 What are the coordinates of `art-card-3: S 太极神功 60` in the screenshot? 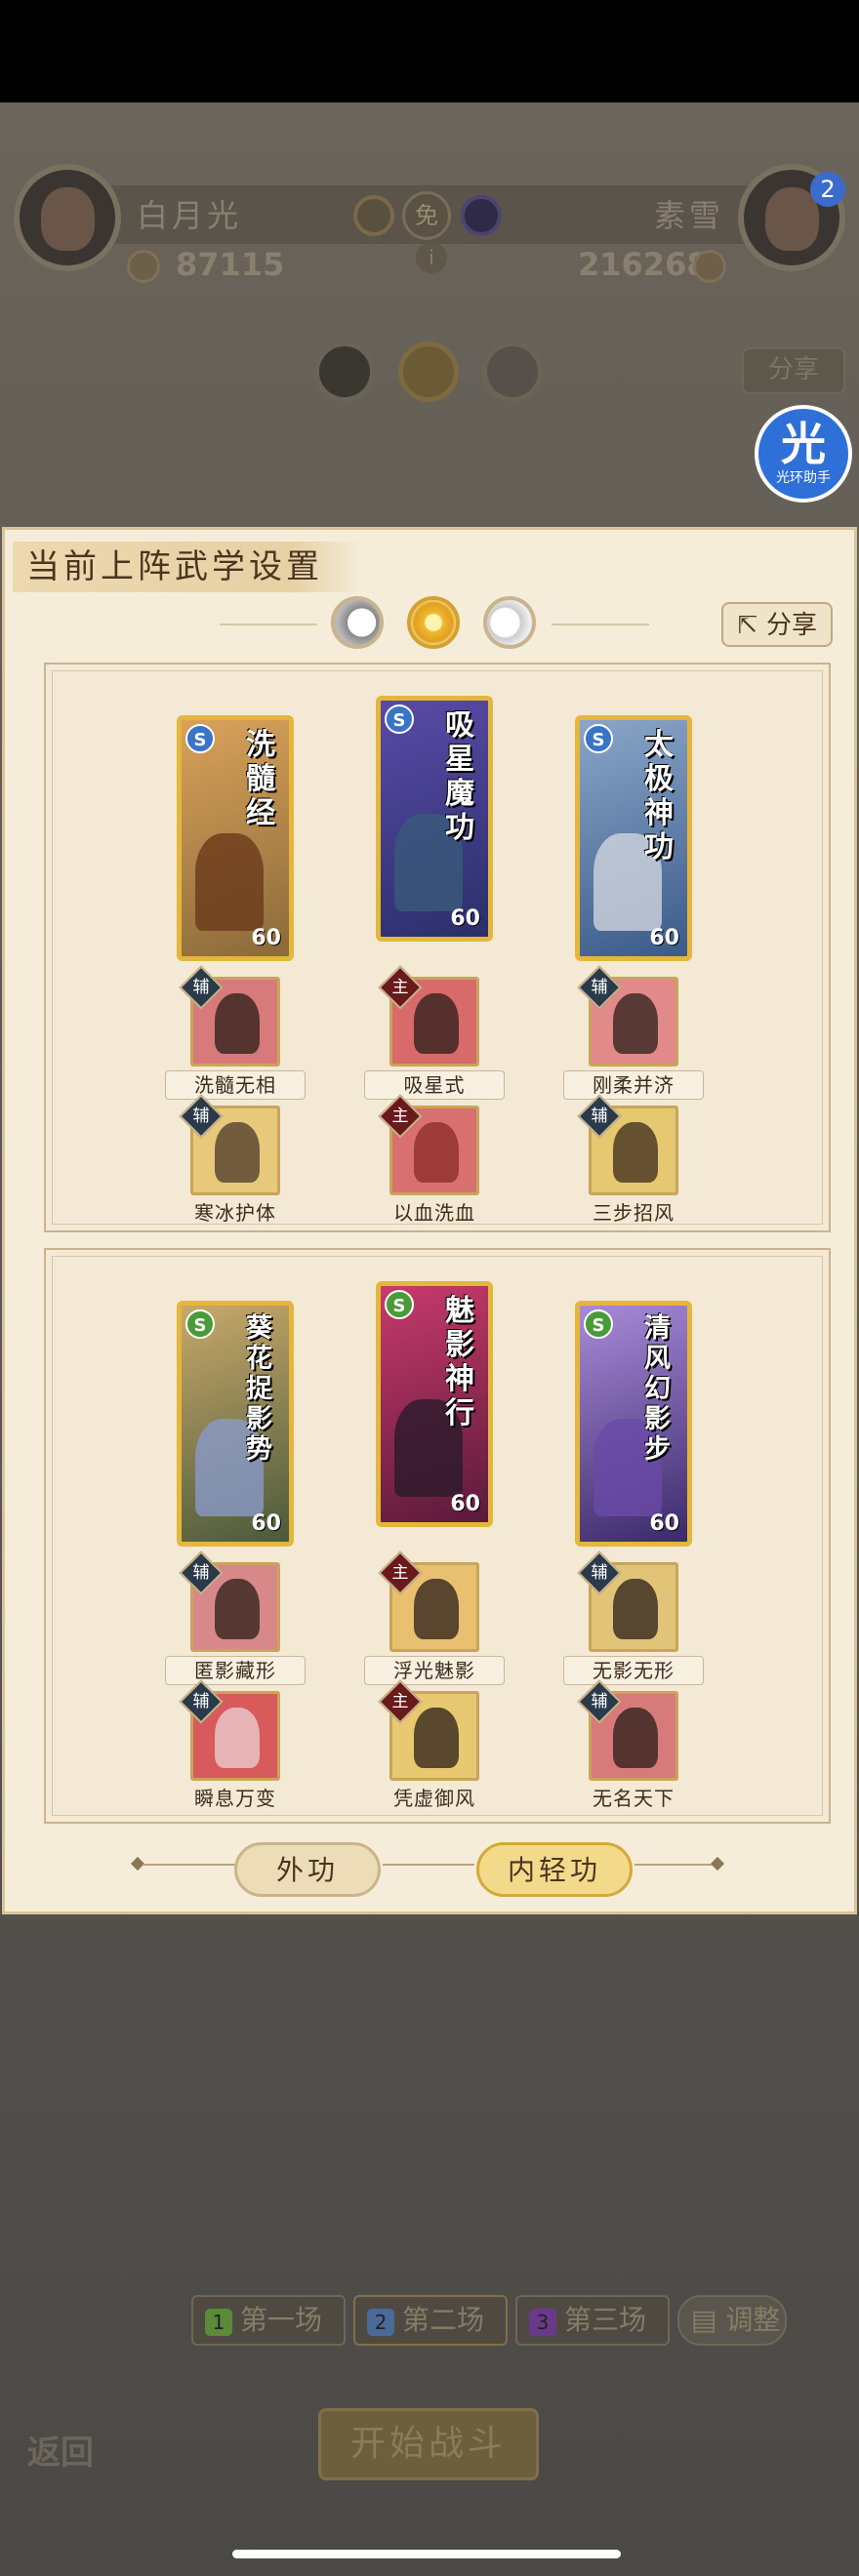 It's located at (633, 838).